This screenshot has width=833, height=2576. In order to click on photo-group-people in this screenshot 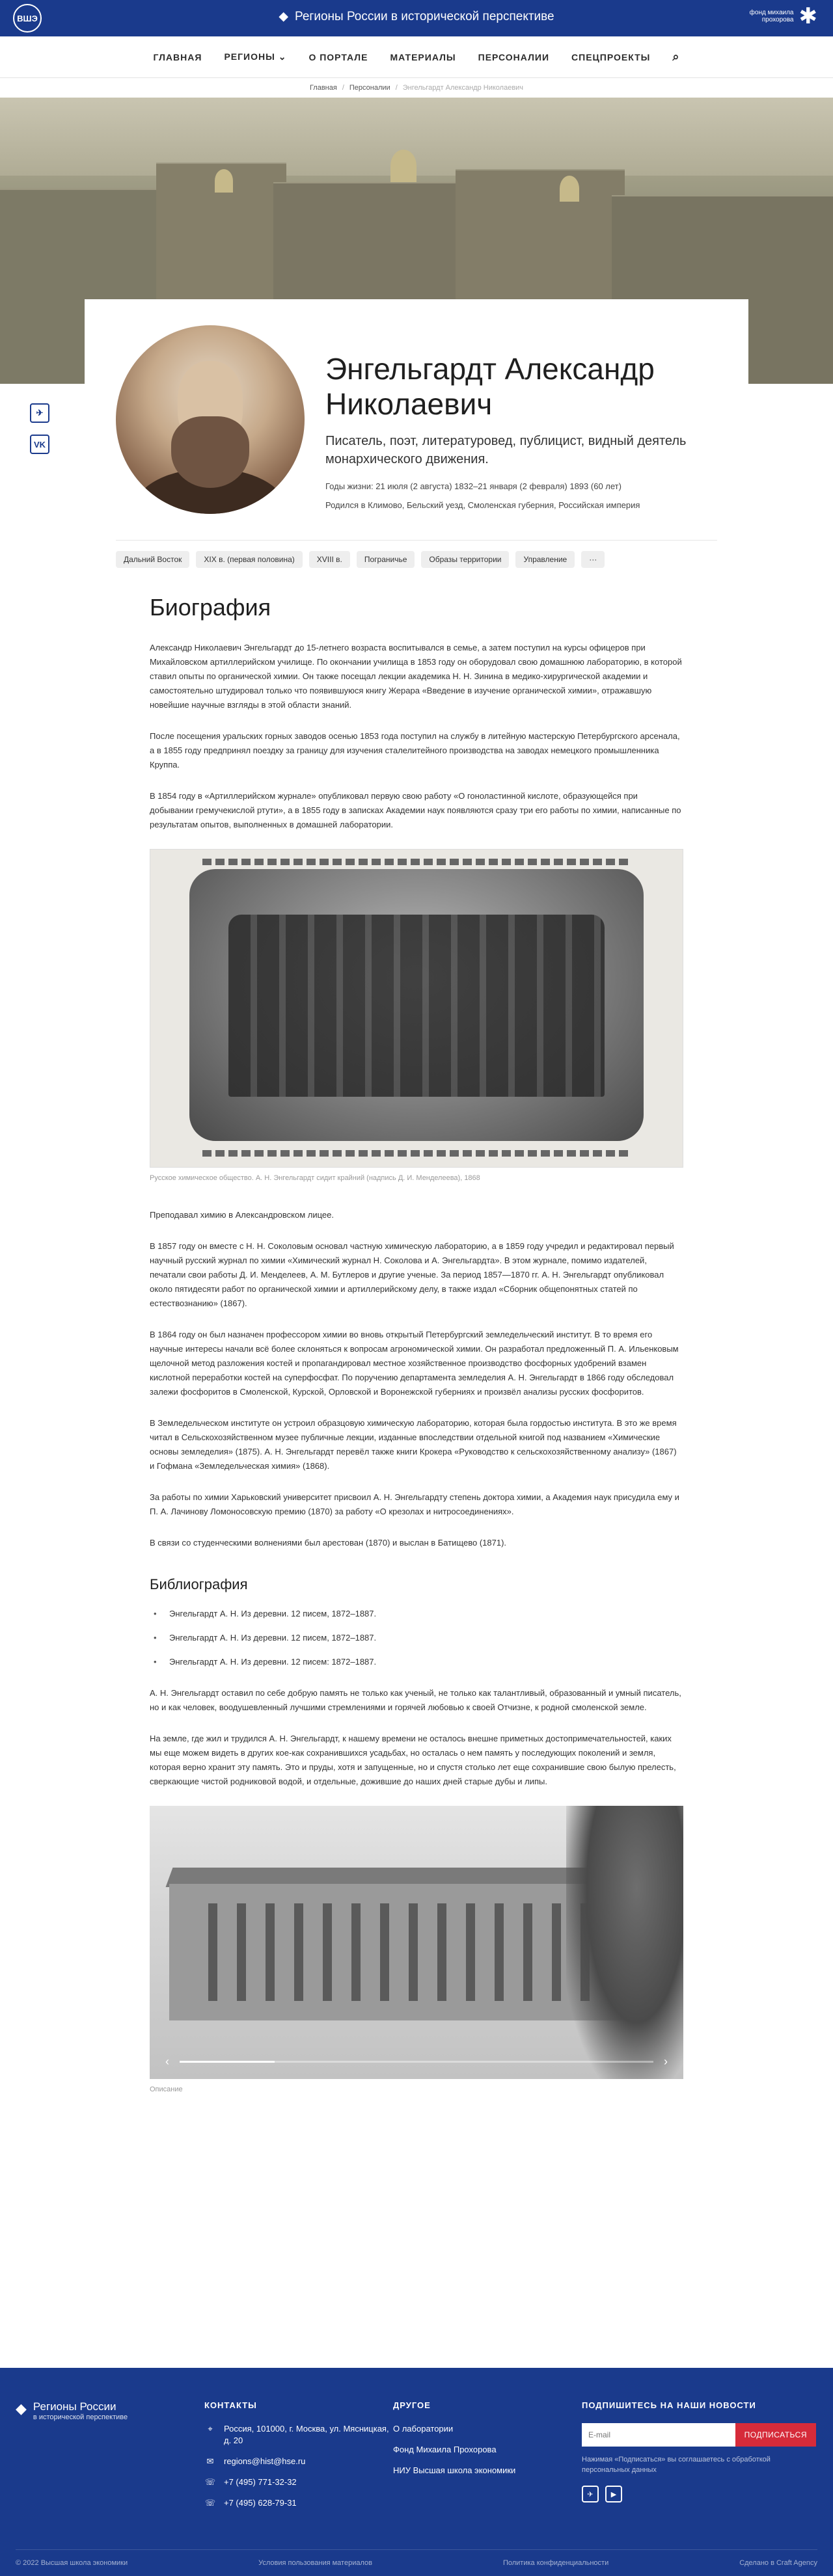, I will do `click(416, 1006)`.